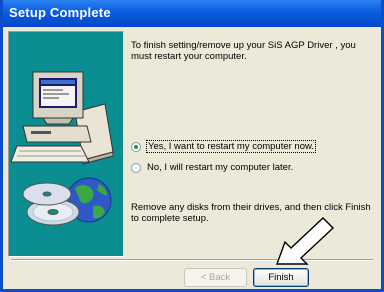 Image resolution: width=384 pixels, height=292 pixels. I want to click on restart-later-radio, so click(136, 167).